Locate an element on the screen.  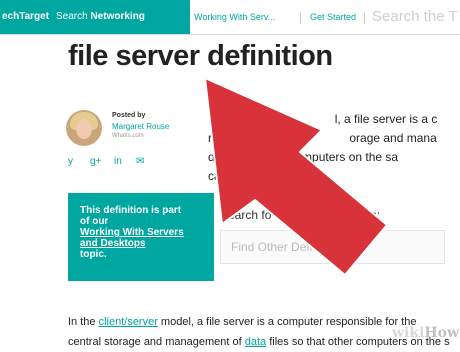
search-divider is located at coordinates (364, 18).